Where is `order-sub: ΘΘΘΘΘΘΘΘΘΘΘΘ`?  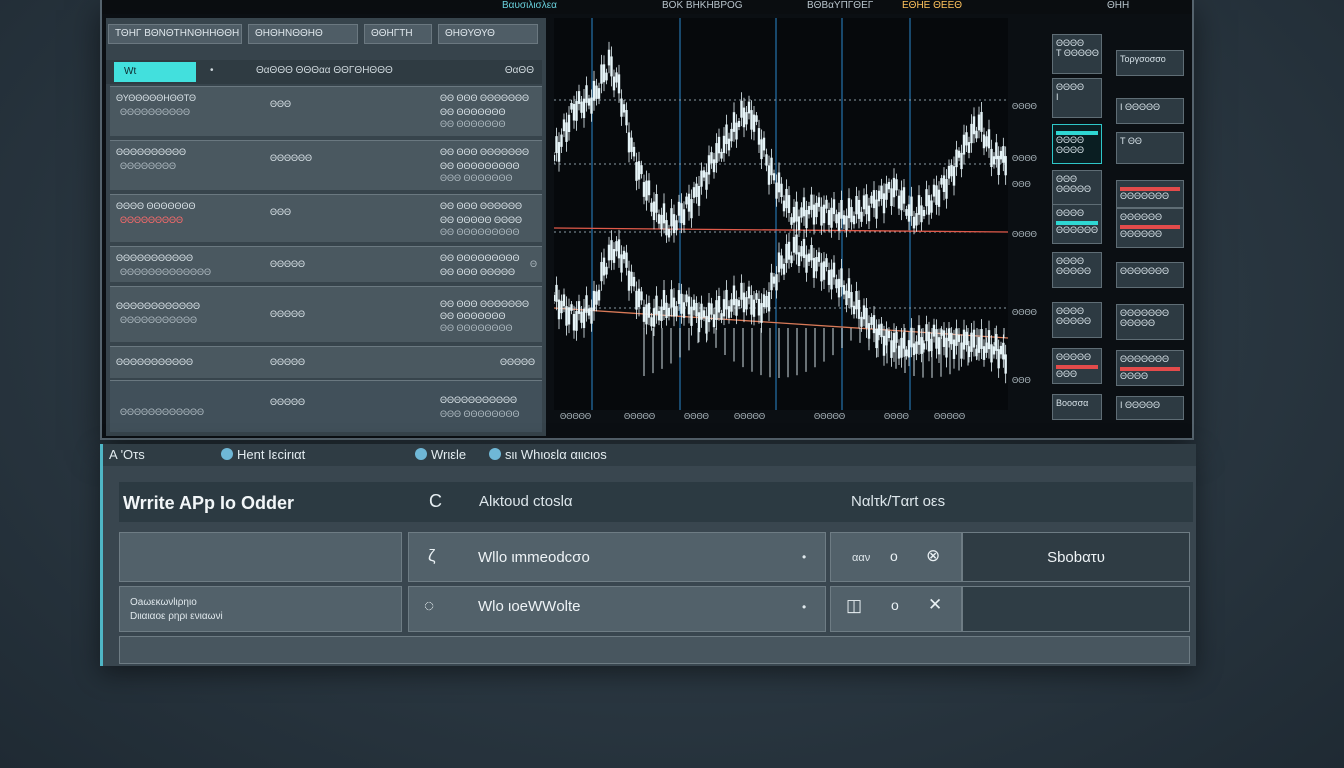
order-sub: ΘΘΘΘΘΘΘΘΘΘΘΘ is located at coordinates (162, 412).